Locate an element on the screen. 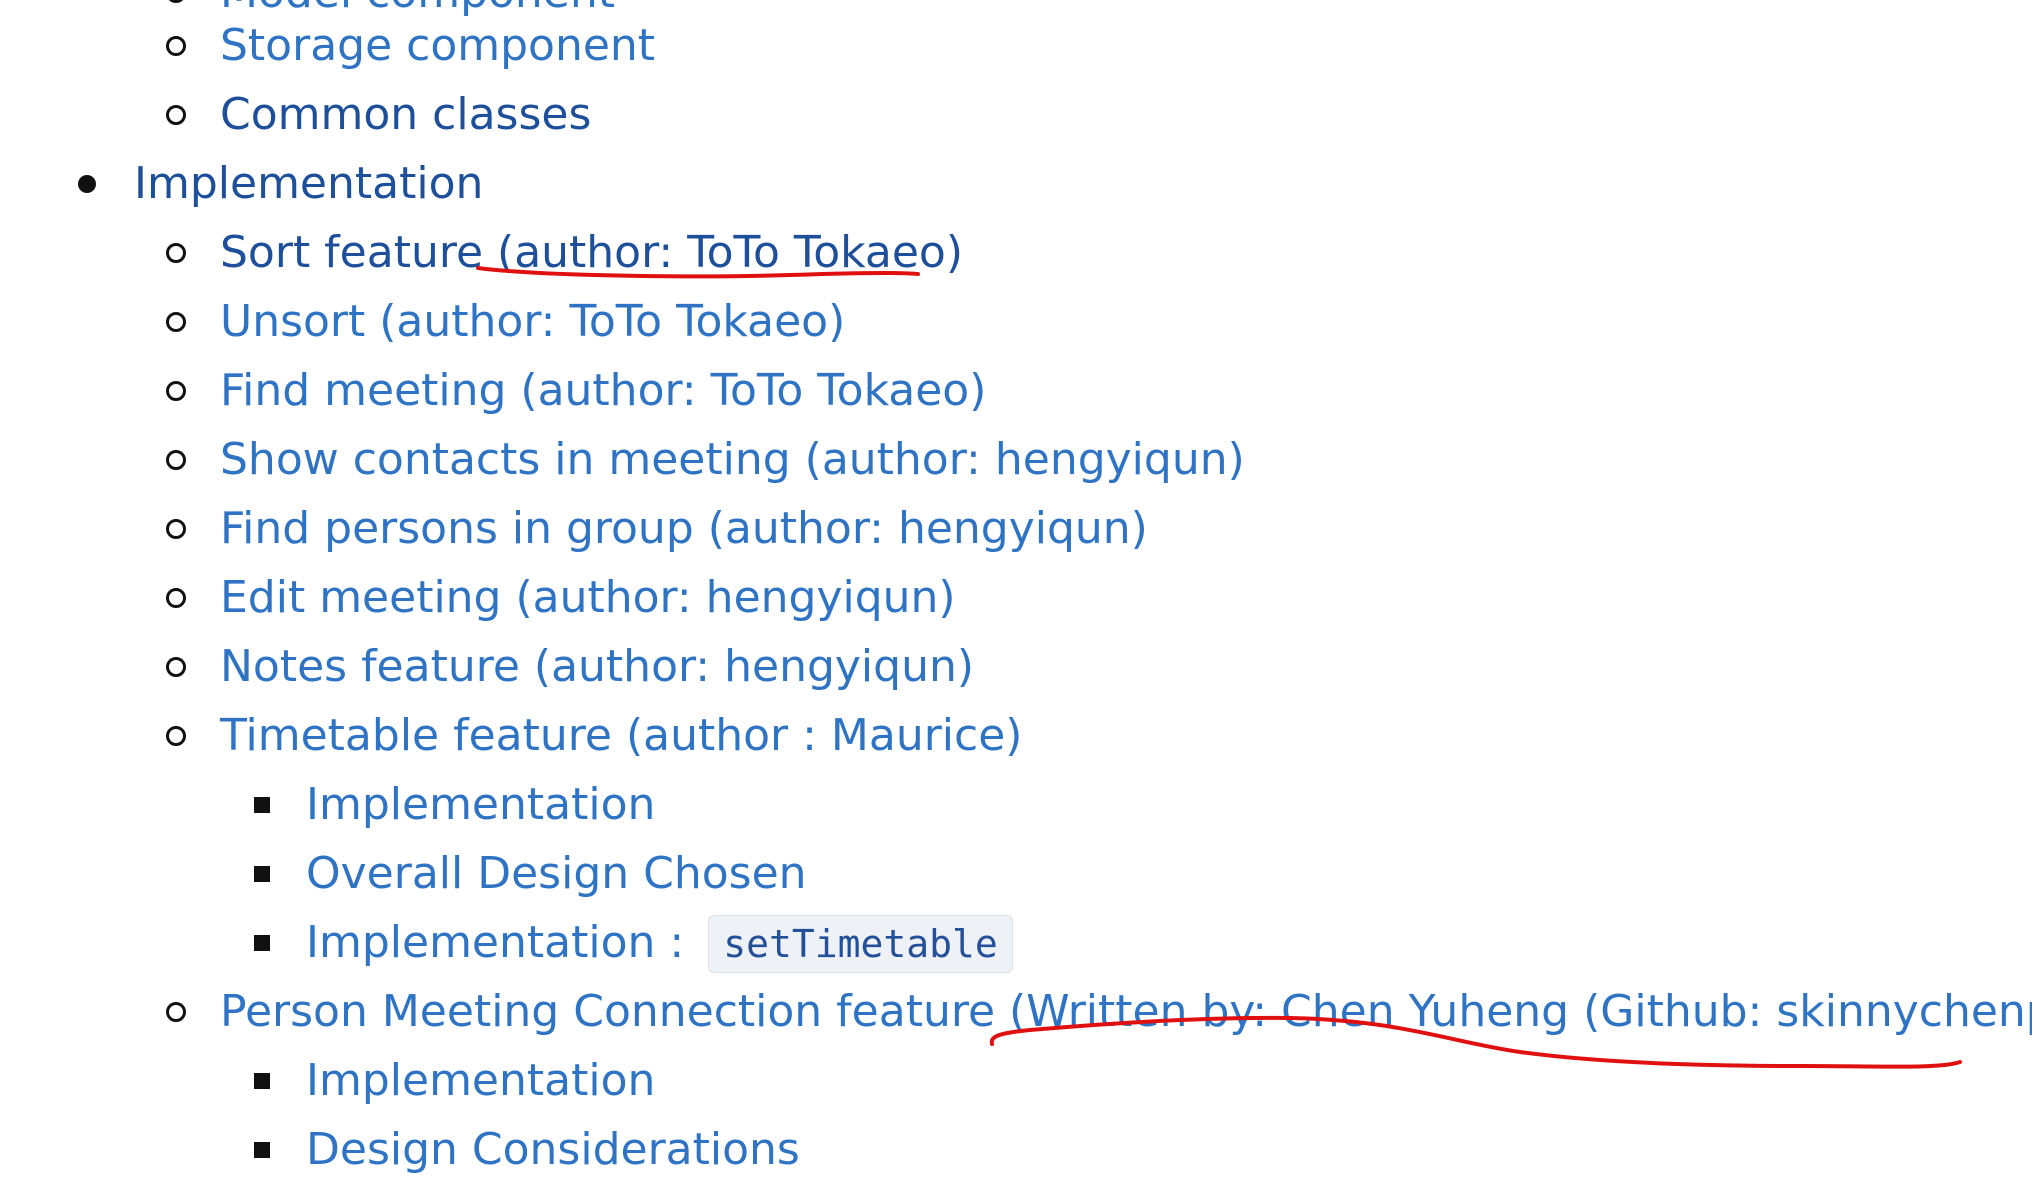  toc-link-overall-design: Overall Design Chosen is located at coordinates (556, 873).